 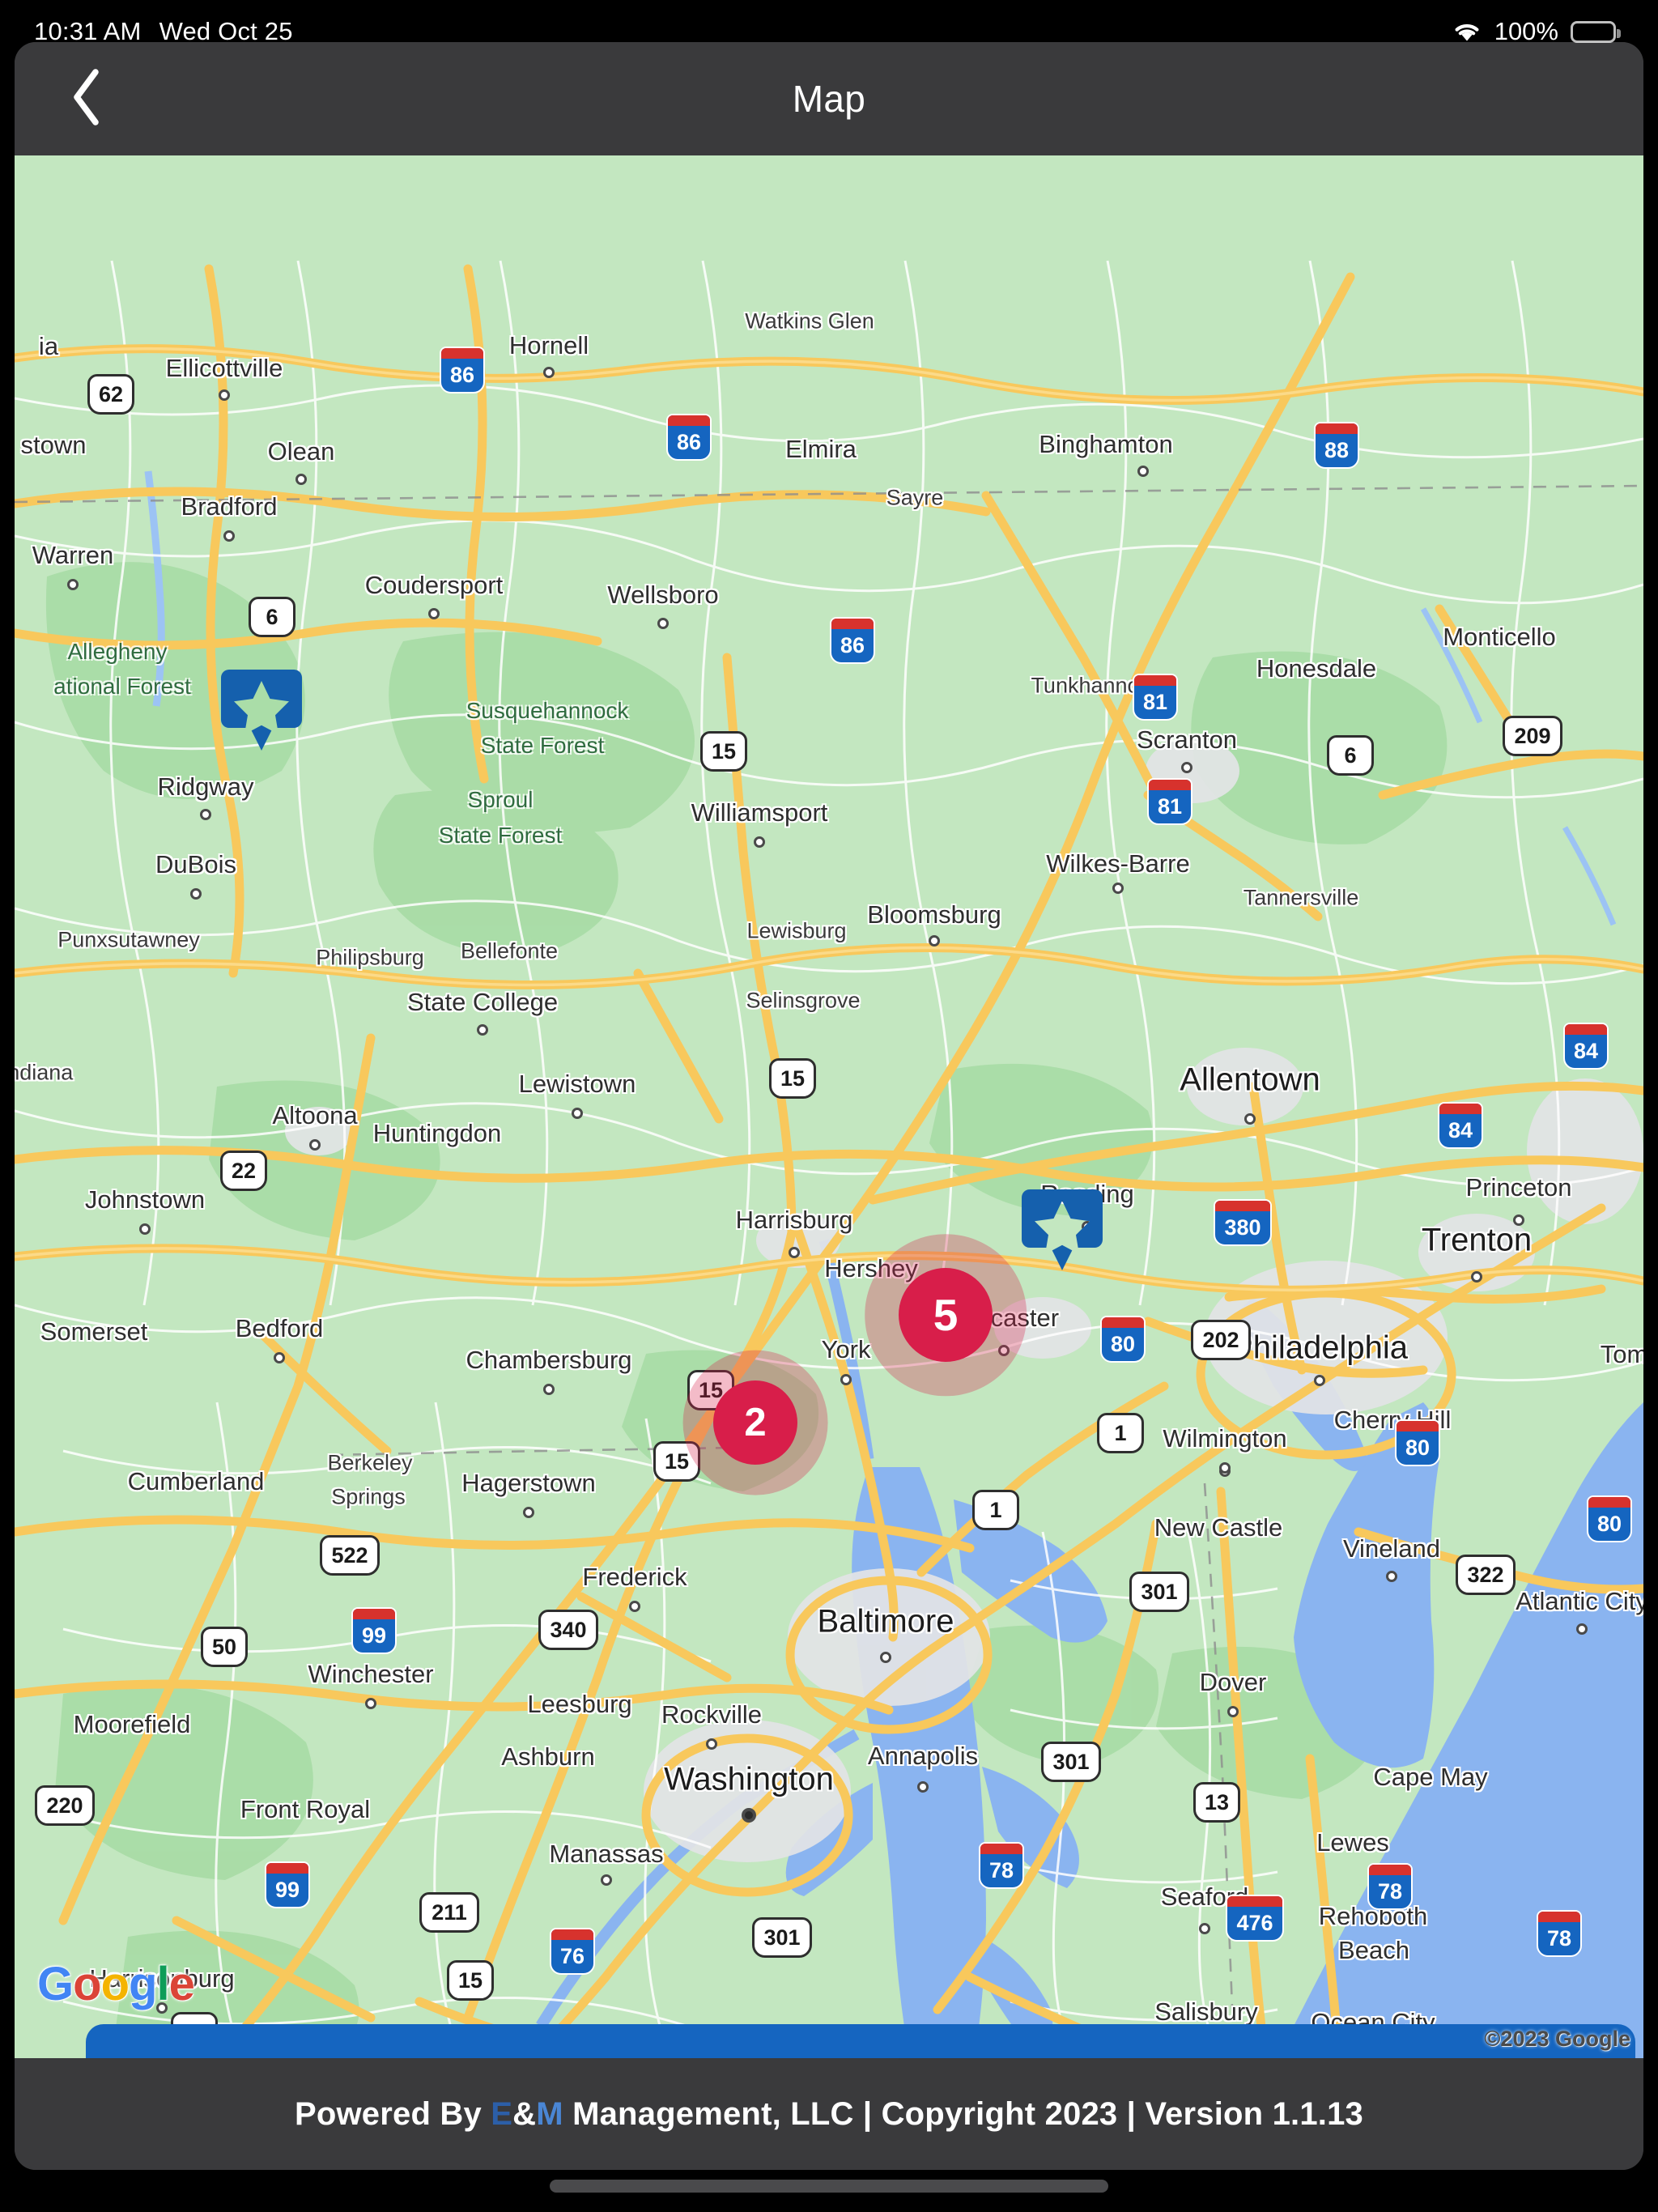 What do you see at coordinates (1557, 2039) in the screenshot?
I see `map-attribution: ©2023 Google` at bounding box center [1557, 2039].